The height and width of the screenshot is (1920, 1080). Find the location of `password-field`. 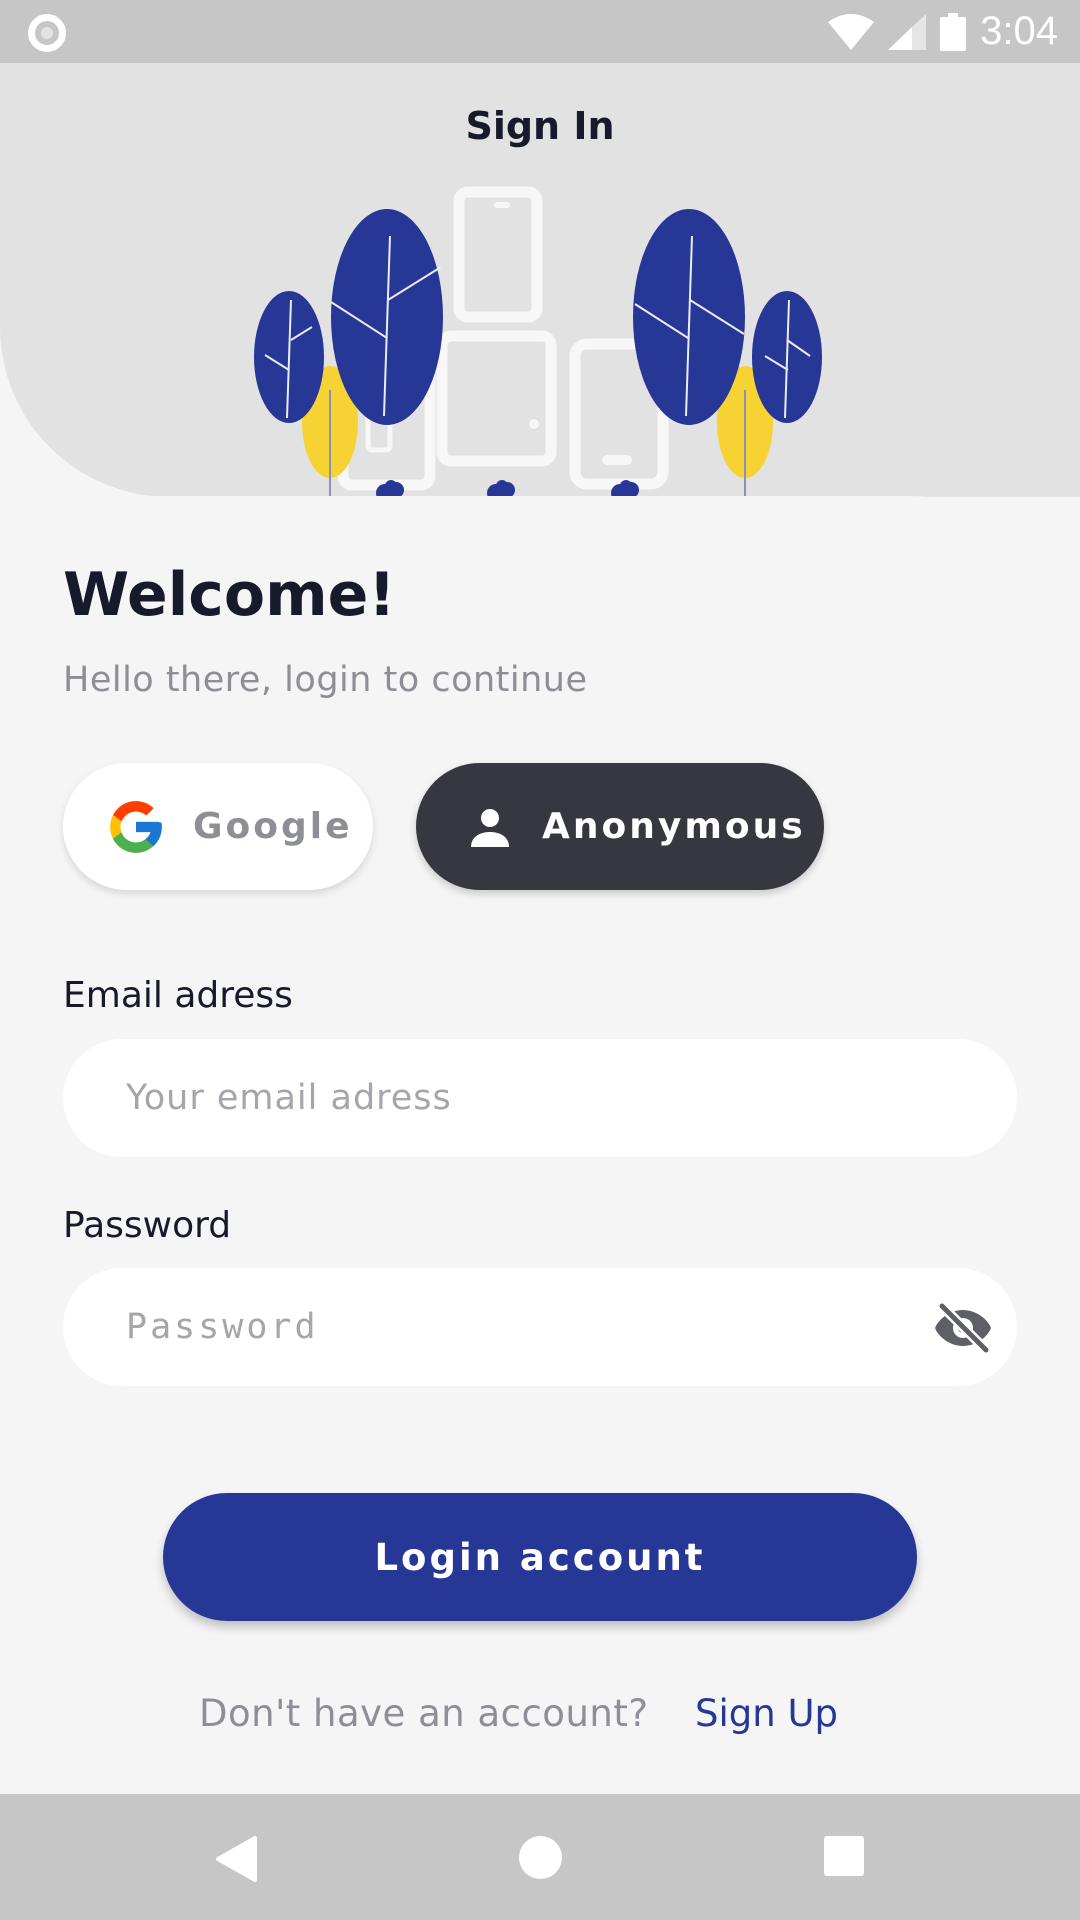

password-field is located at coordinates (540, 1327).